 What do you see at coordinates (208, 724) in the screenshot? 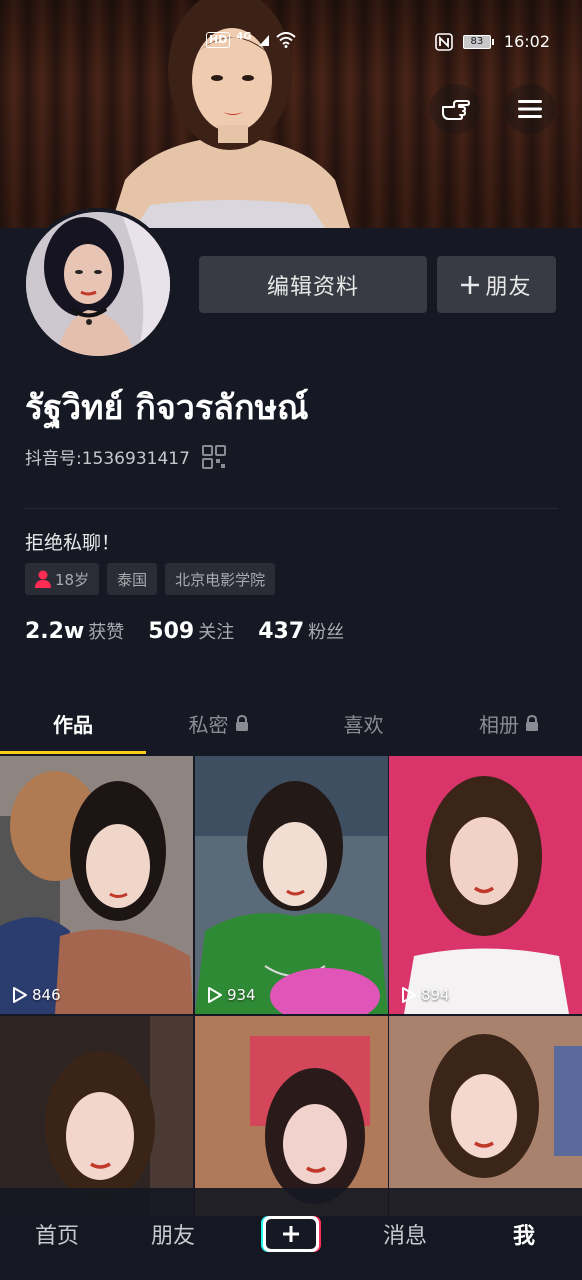
I see `tab-private-label: 私密` at bounding box center [208, 724].